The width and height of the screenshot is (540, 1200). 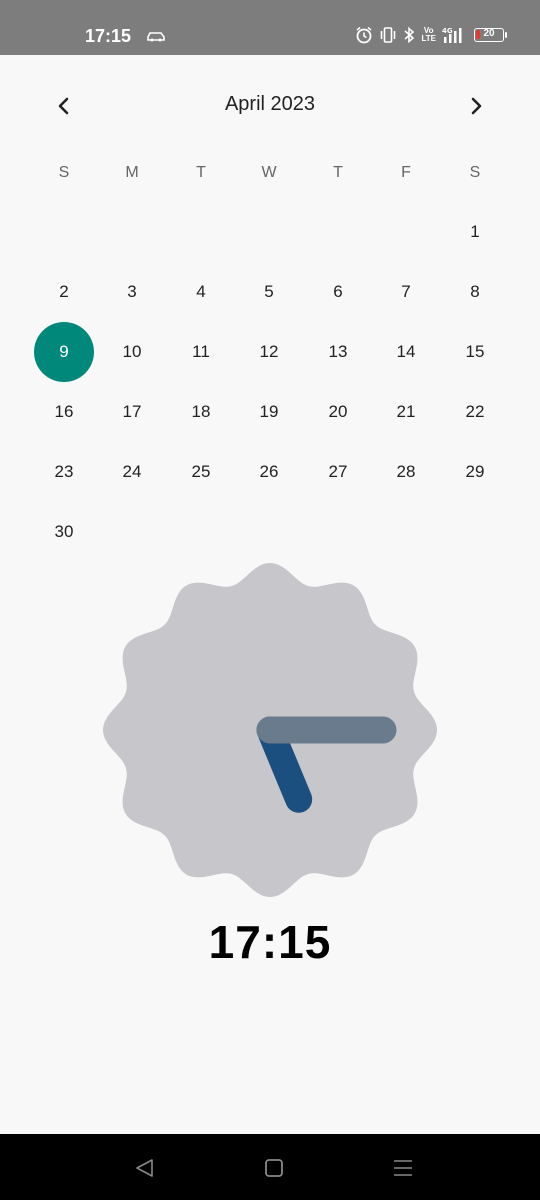 What do you see at coordinates (475, 472) in the screenshot?
I see `day-cell: 29` at bounding box center [475, 472].